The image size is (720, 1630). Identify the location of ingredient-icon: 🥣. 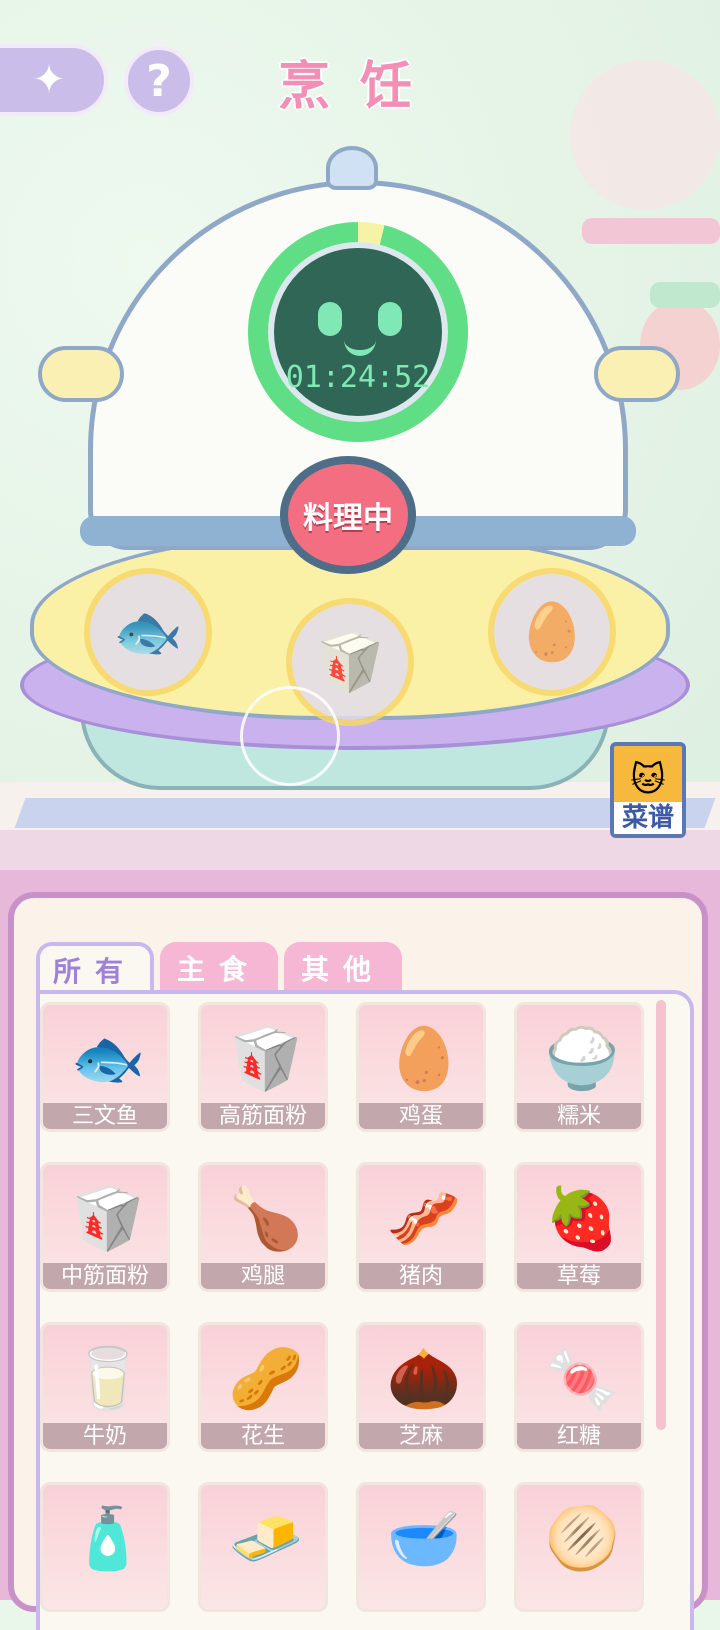
(424, 1539).